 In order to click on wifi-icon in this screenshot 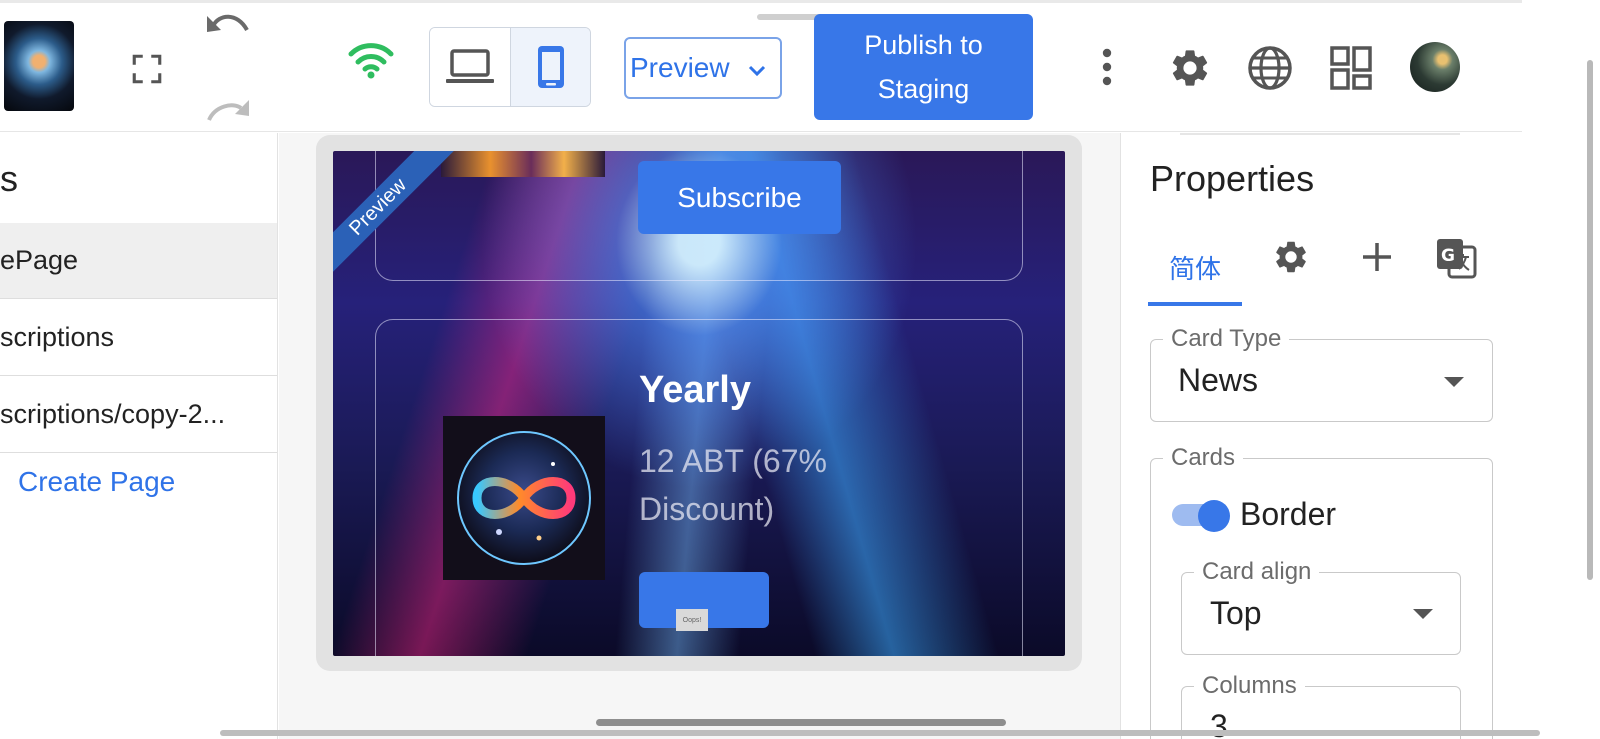, I will do `click(371, 61)`.